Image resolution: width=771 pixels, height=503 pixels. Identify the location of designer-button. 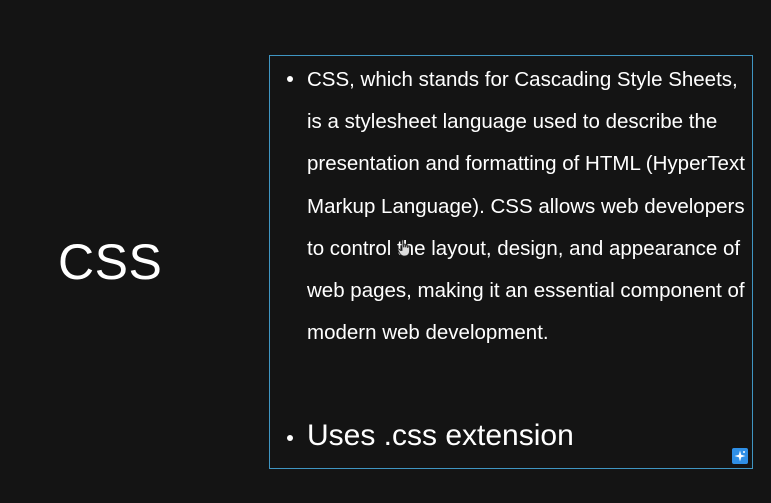
(740, 456).